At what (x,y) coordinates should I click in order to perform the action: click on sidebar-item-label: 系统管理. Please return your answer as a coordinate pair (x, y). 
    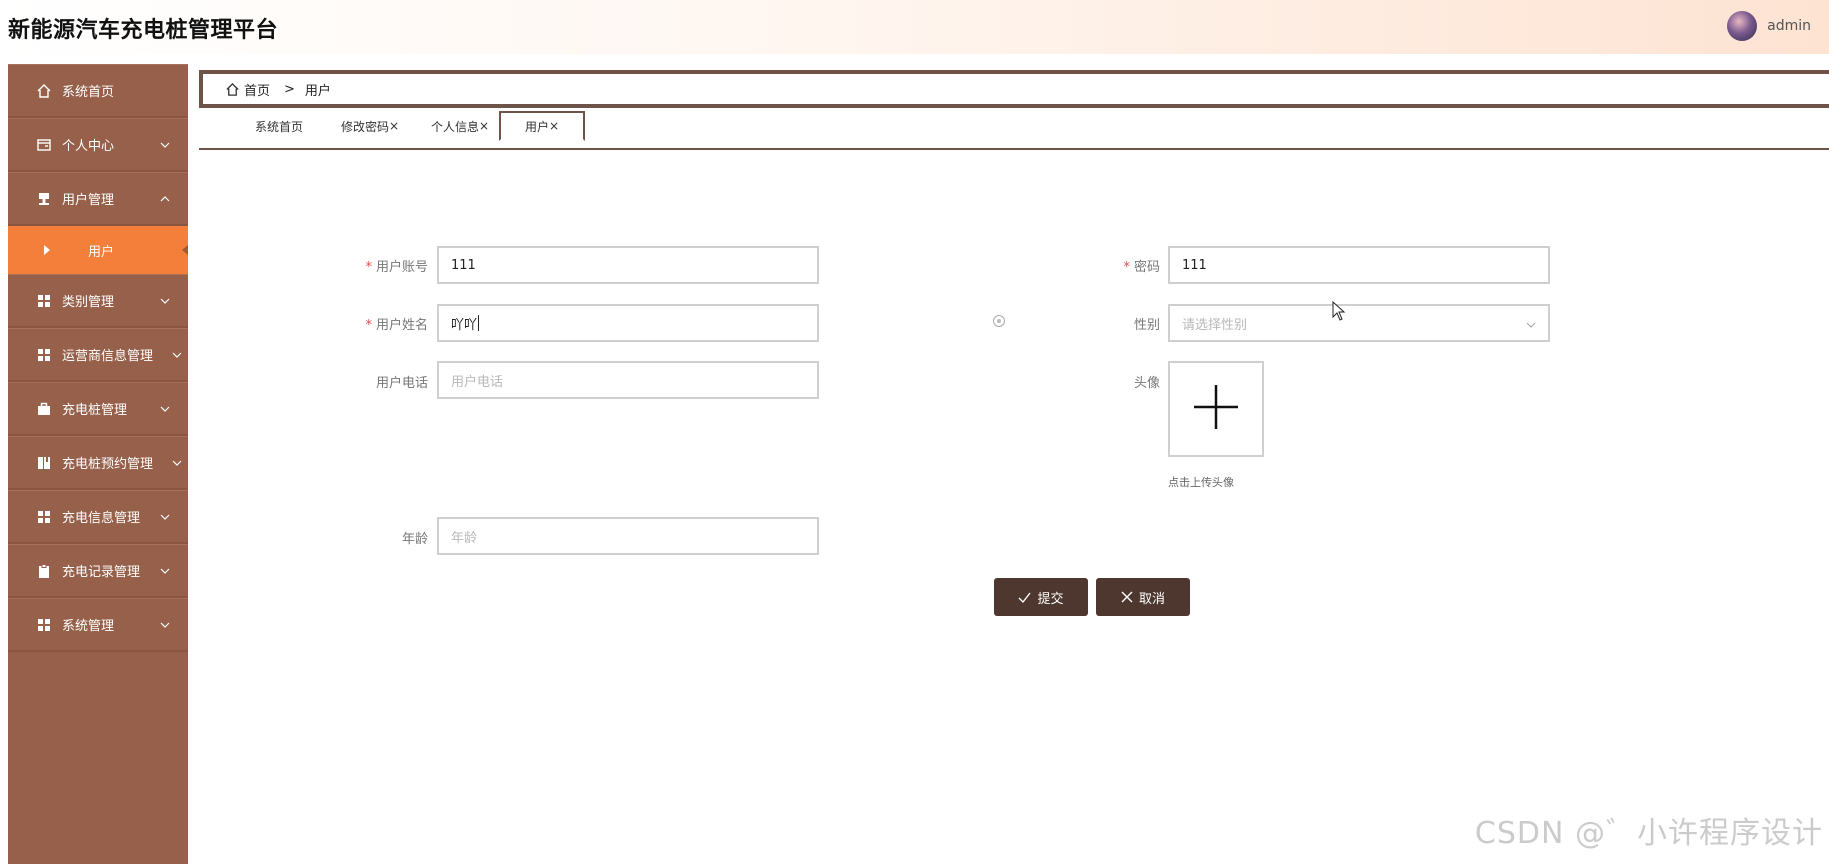
    Looking at the image, I should click on (88, 626).